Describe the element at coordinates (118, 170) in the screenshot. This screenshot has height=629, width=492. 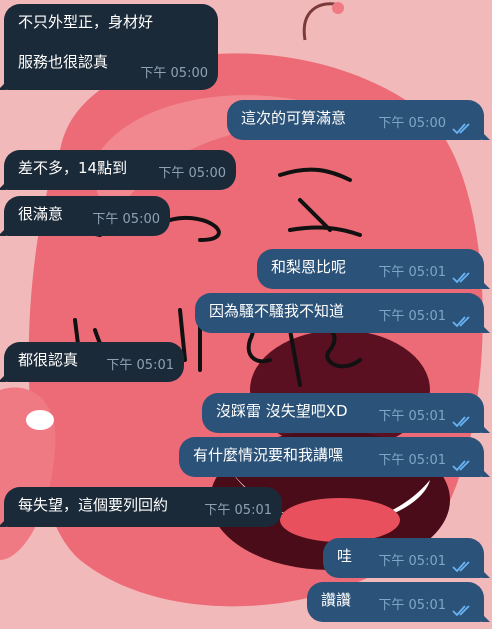
I see `incoming-message: 差不多，14點到 下午 05:00` at that location.